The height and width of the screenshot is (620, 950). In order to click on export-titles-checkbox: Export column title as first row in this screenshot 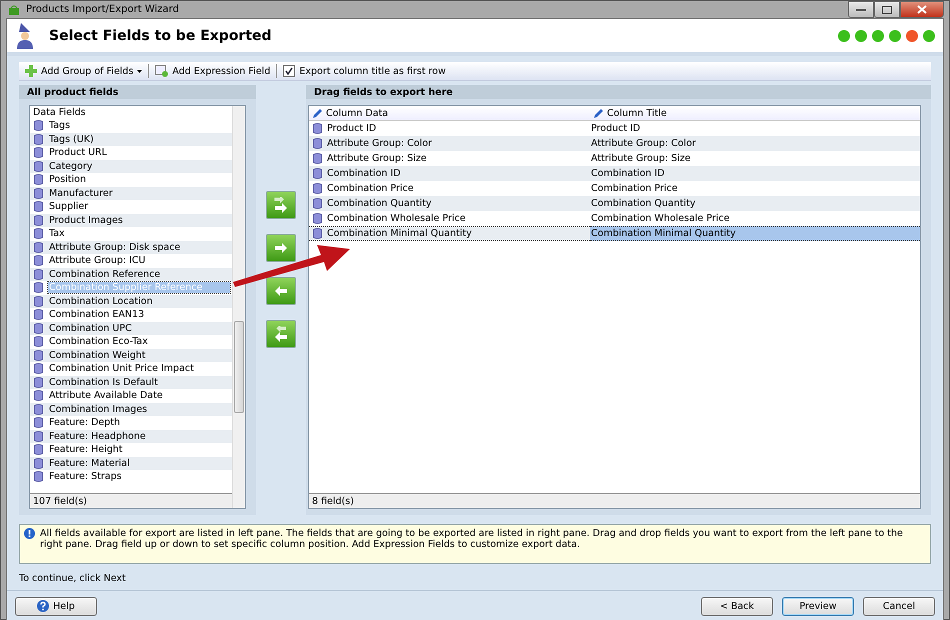, I will do `click(364, 71)`.